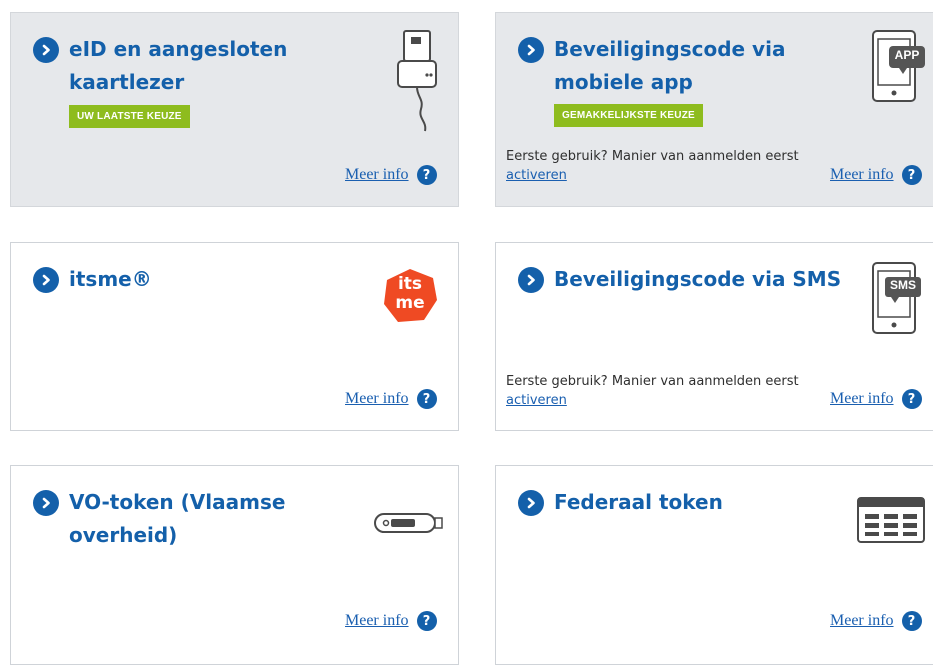 The width and height of the screenshot is (933, 665). Describe the element at coordinates (411, 525) in the screenshot. I see `usb-token-icon` at that location.